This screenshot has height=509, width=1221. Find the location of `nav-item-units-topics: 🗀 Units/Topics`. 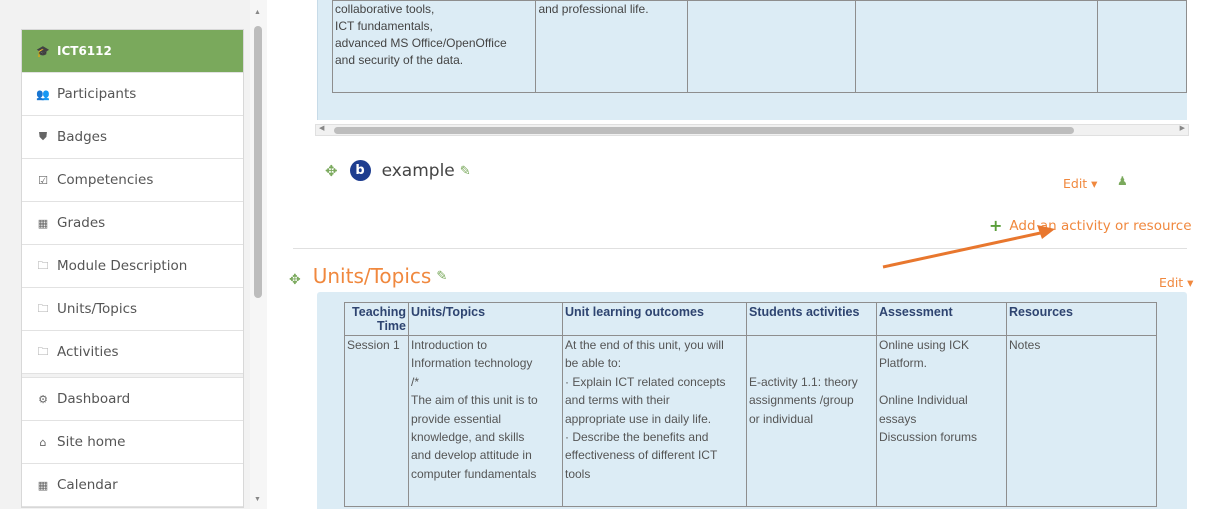

nav-item-units-topics: 🗀 Units/Topics is located at coordinates (132, 309).